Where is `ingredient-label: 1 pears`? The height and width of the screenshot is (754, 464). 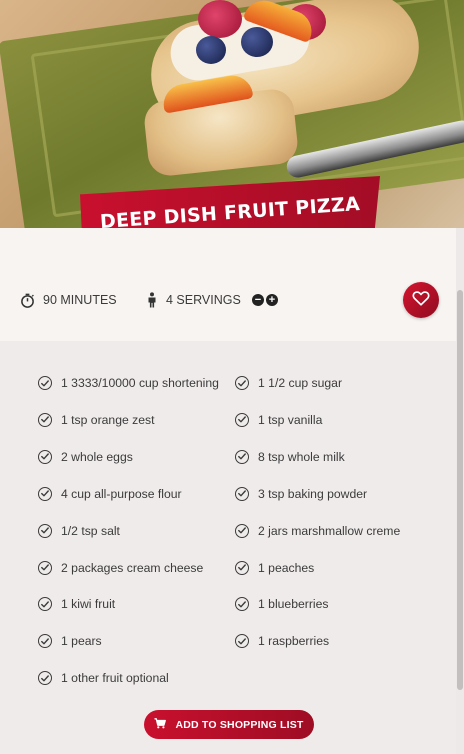 ingredient-label: 1 pears is located at coordinates (81, 641).